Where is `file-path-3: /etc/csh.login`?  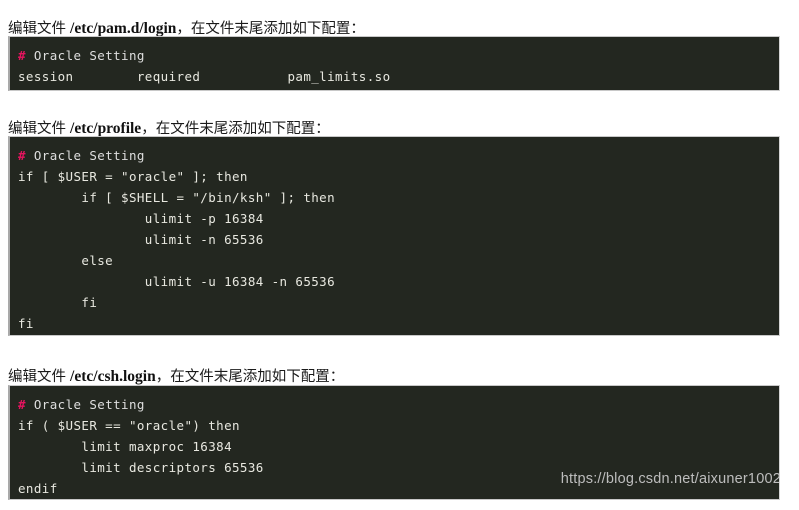
file-path-3: /etc/csh.login is located at coordinates (113, 376).